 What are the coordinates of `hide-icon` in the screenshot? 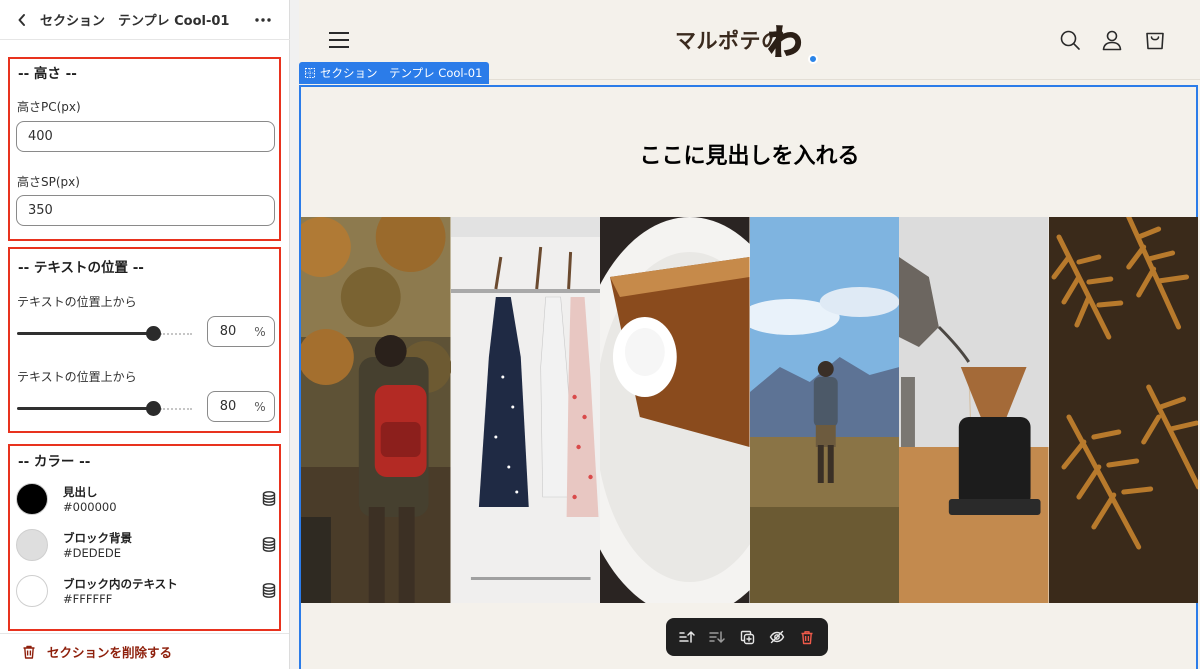 It's located at (777, 637).